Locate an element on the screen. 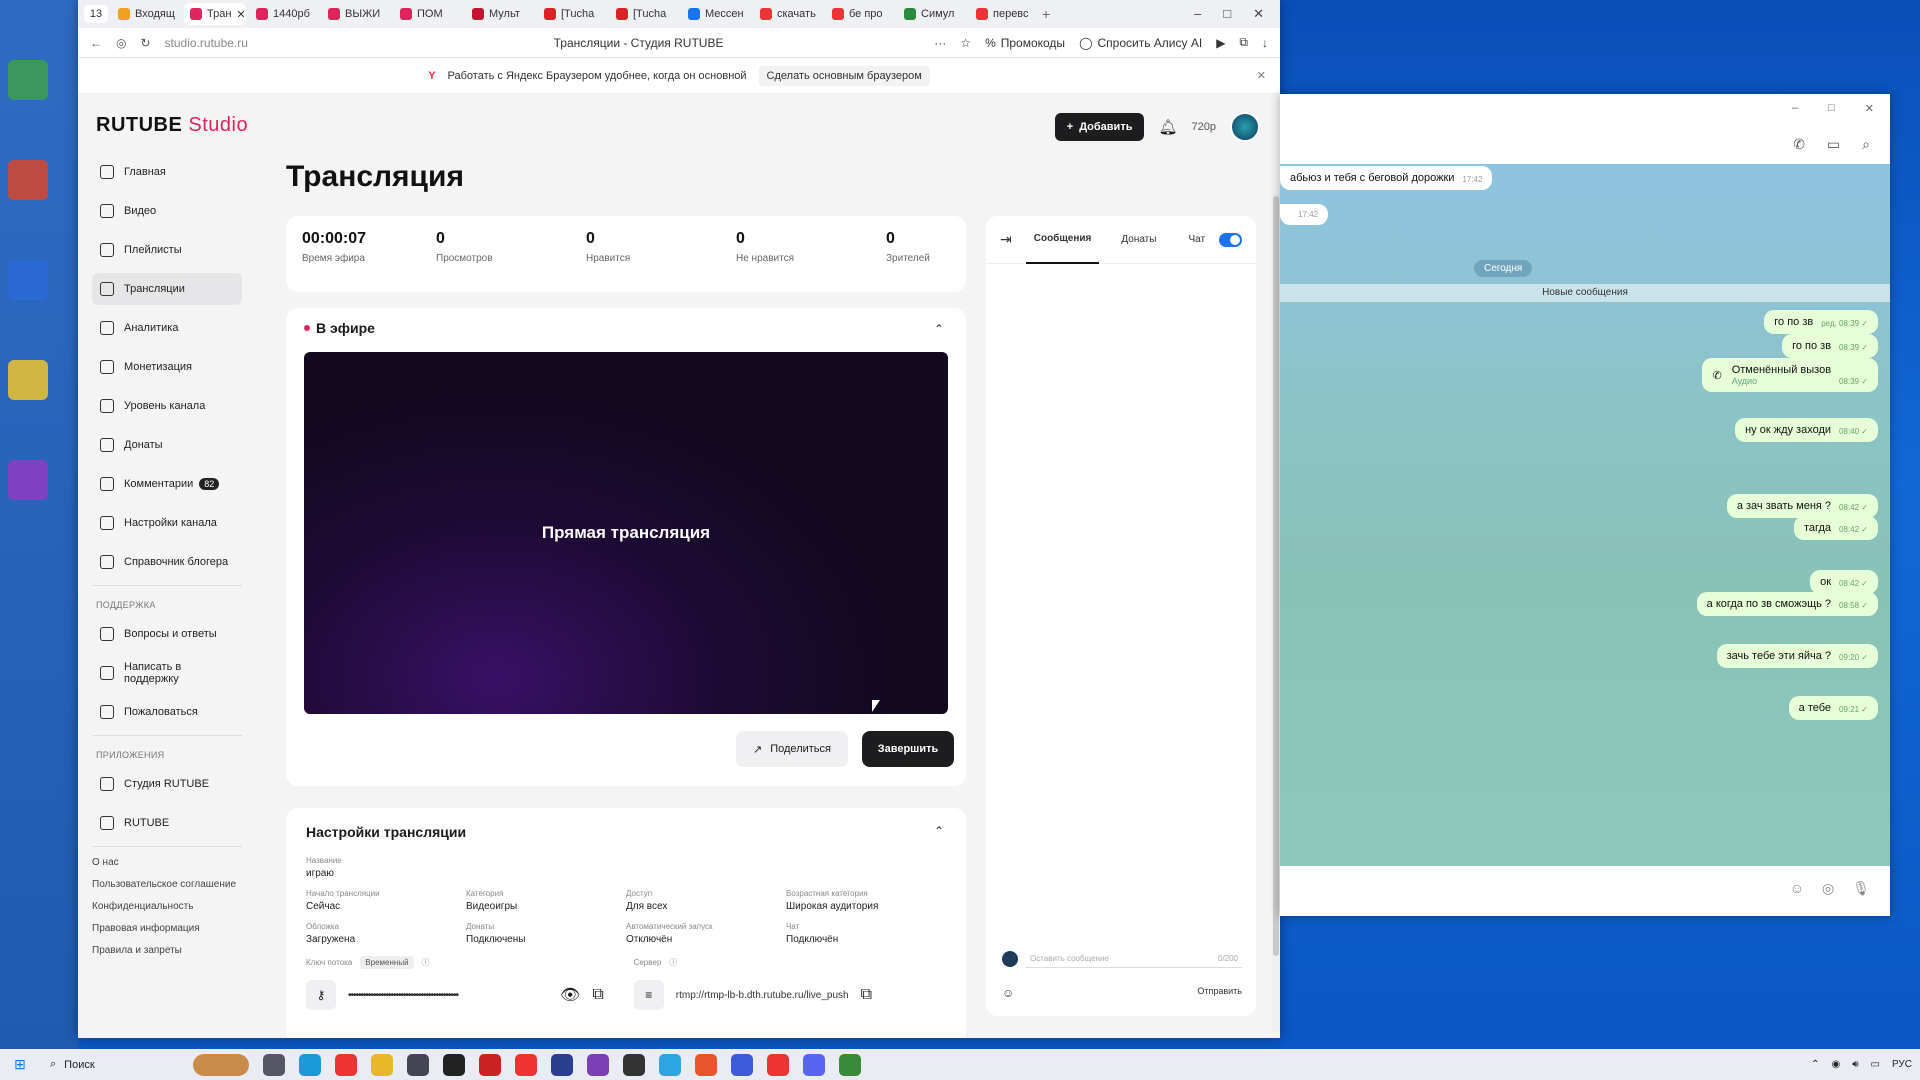 The width and height of the screenshot is (1920, 1080). sidebar-support-item: Вопросы и ответы is located at coordinates (167, 634).